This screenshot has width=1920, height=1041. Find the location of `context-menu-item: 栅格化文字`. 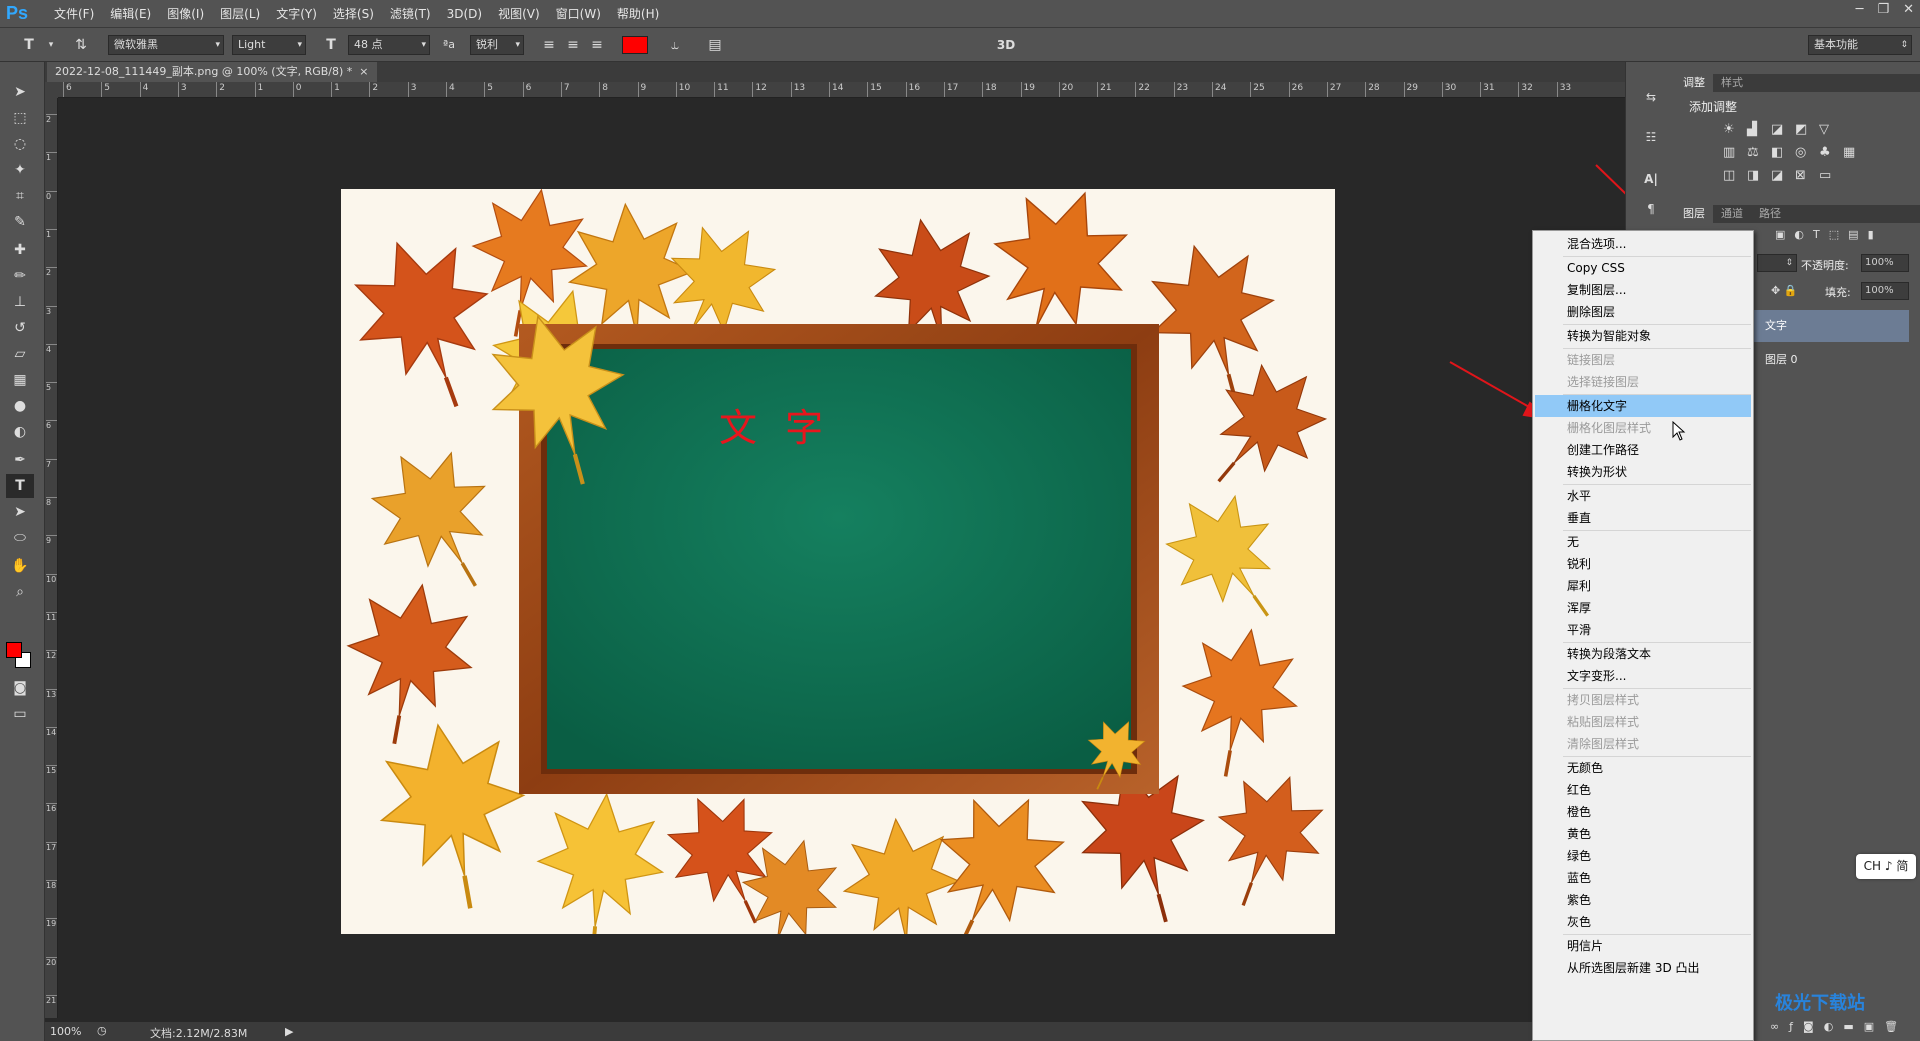

context-menu-item: 栅格化文字 is located at coordinates (1643, 406).